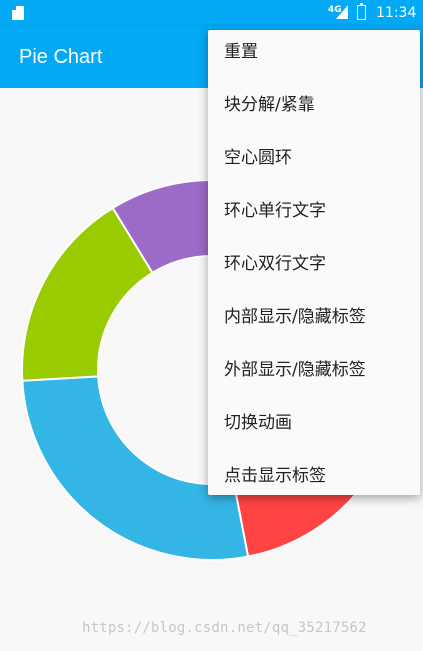 The image size is (423, 651). What do you see at coordinates (314, 215) in the screenshot?
I see `menu-item: 环心单行文字` at bounding box center [314, 215].